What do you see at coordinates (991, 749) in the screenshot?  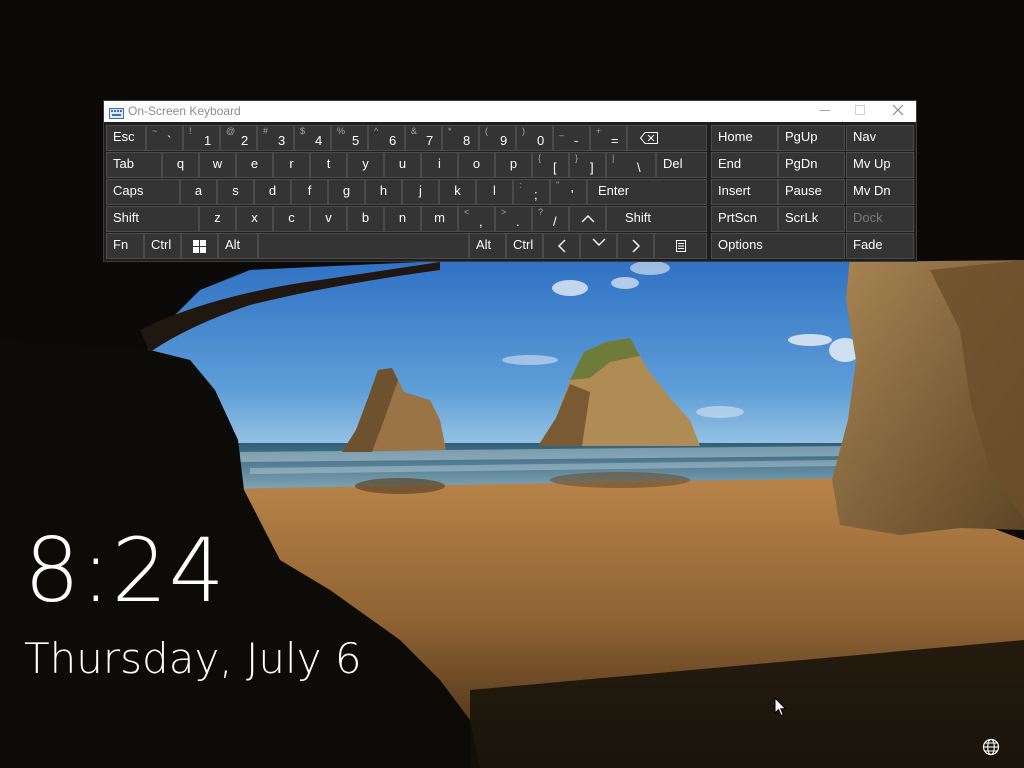 I see `globe-network-icon` at bounding box center [991, 749].